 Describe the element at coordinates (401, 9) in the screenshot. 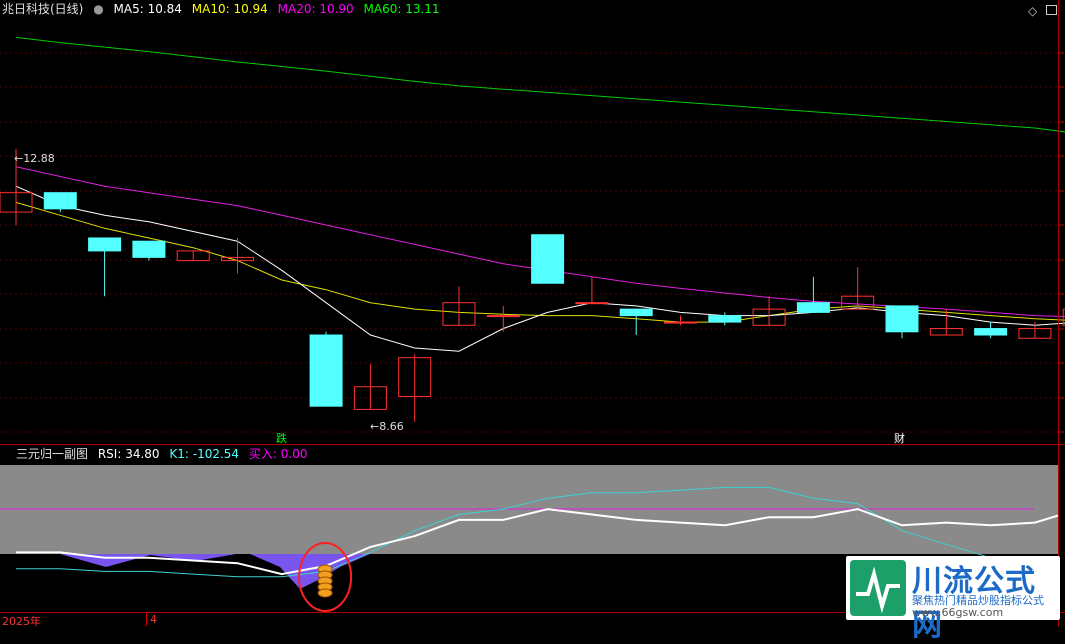

I see `ma60-label: MA60: 13.11` at that location.